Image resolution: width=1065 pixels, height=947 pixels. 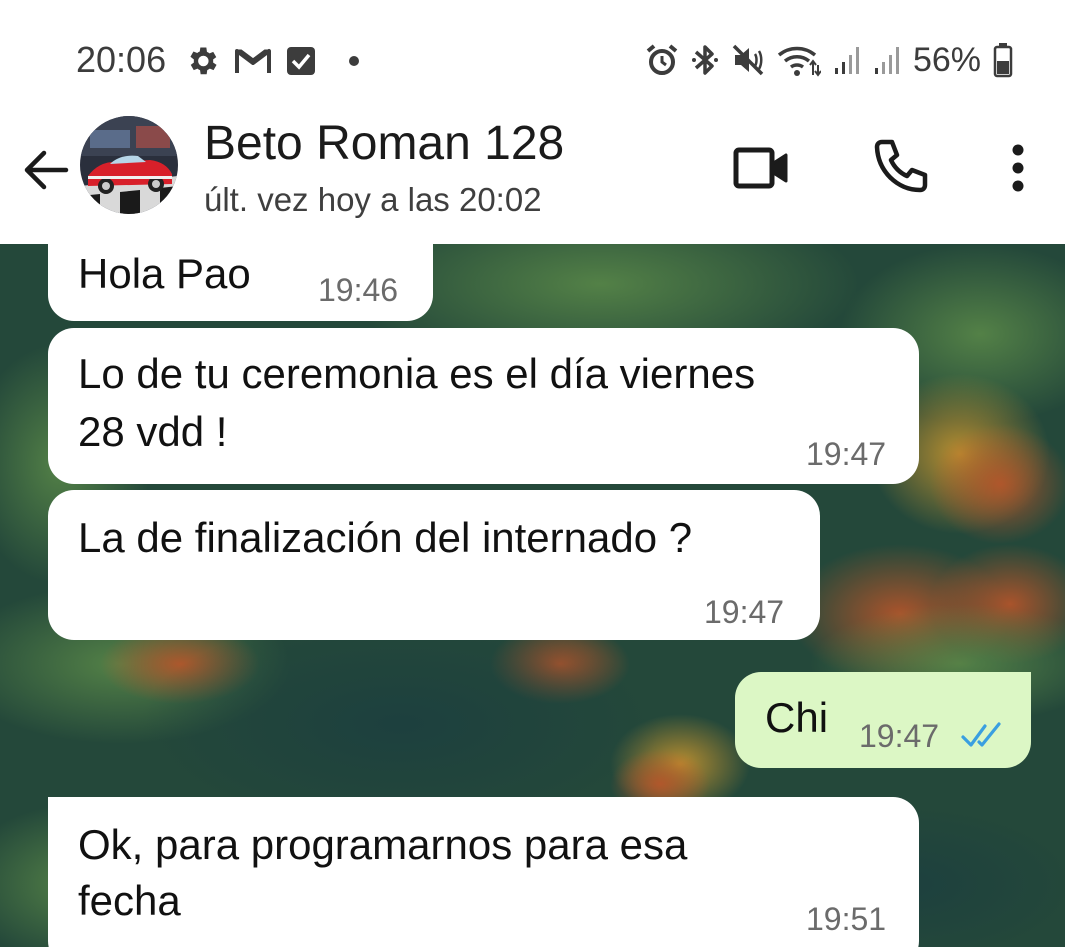 I want to click on contact-name: Beto Roman 128, so click(x=384, y=144).